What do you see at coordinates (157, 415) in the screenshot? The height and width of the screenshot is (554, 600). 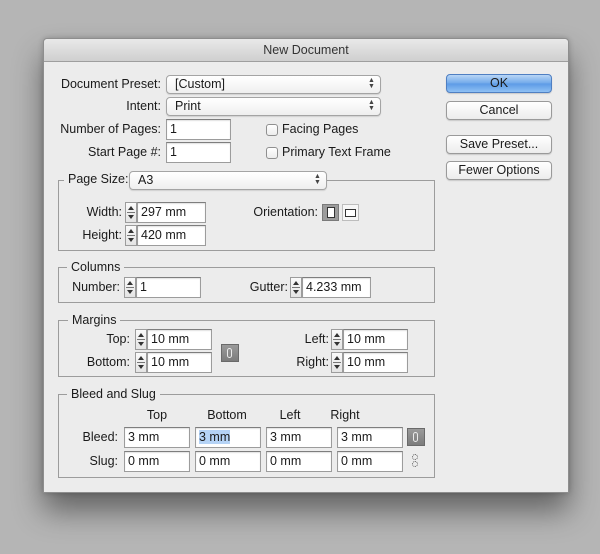 I see `bleed-col-top: Top` at bounding box center [157, 415].